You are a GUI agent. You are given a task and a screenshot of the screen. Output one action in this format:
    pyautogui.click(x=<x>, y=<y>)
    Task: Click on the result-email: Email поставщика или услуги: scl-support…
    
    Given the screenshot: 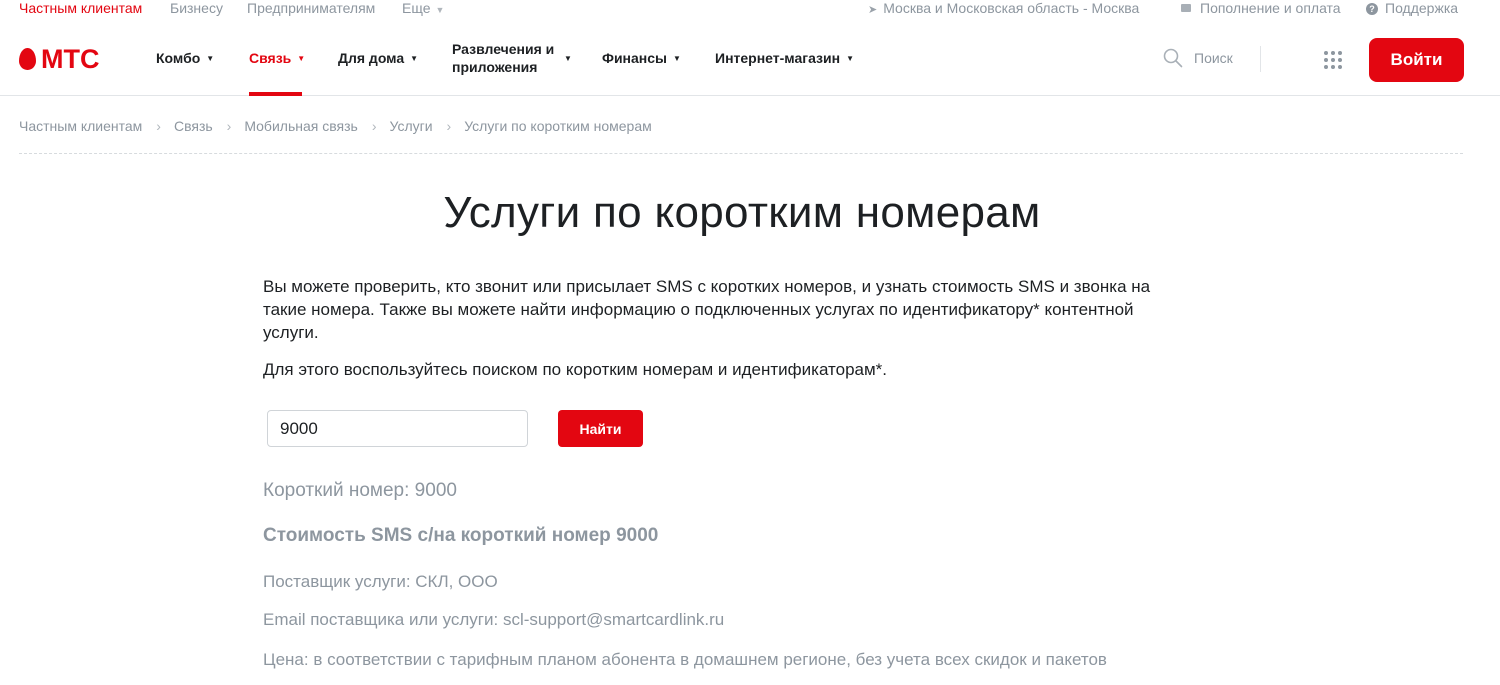 What is the action you would take?
    pyautogui.click(x=494, y=619)
    